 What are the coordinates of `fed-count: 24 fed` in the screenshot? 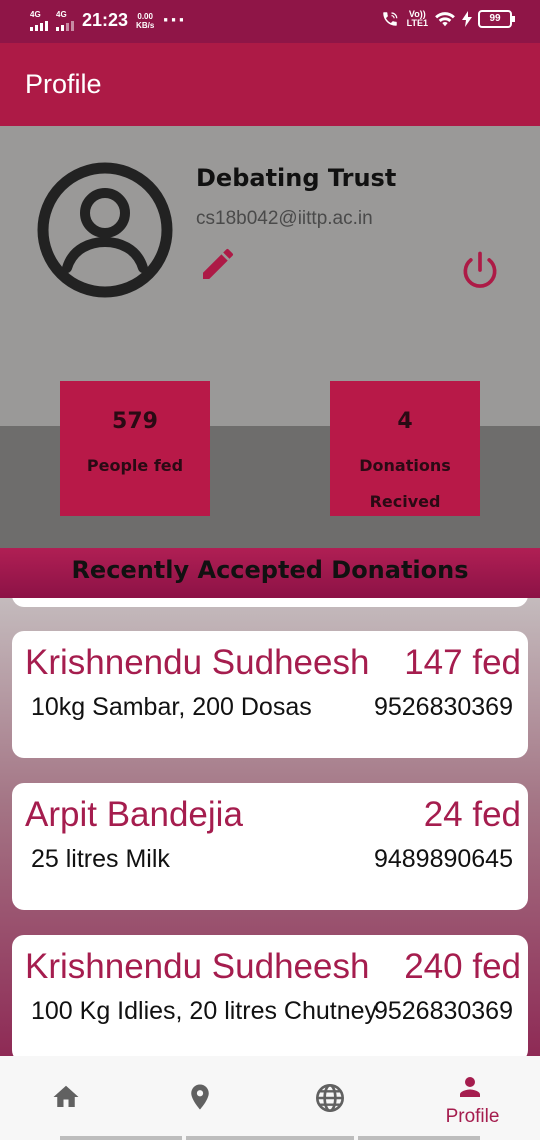 It's located at (472, 814).